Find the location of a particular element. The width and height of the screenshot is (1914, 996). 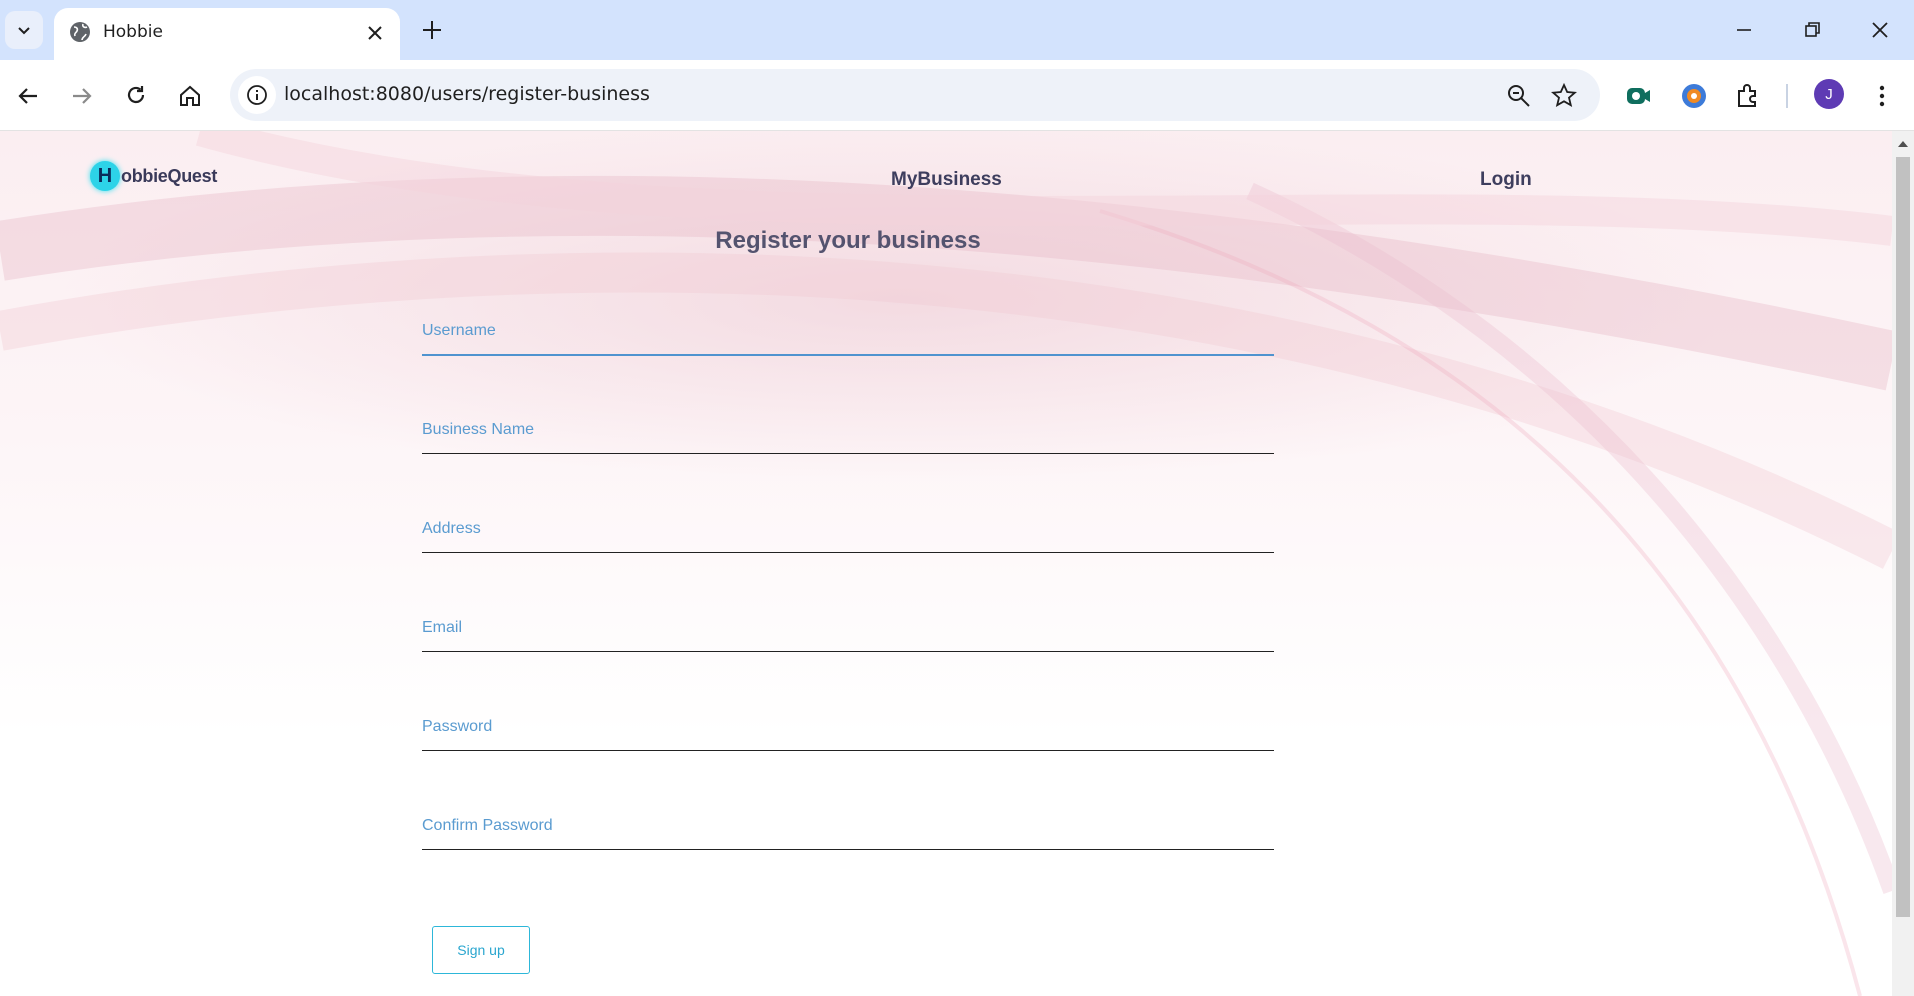

chevron-down-icon is located at coordinates (24, 31).